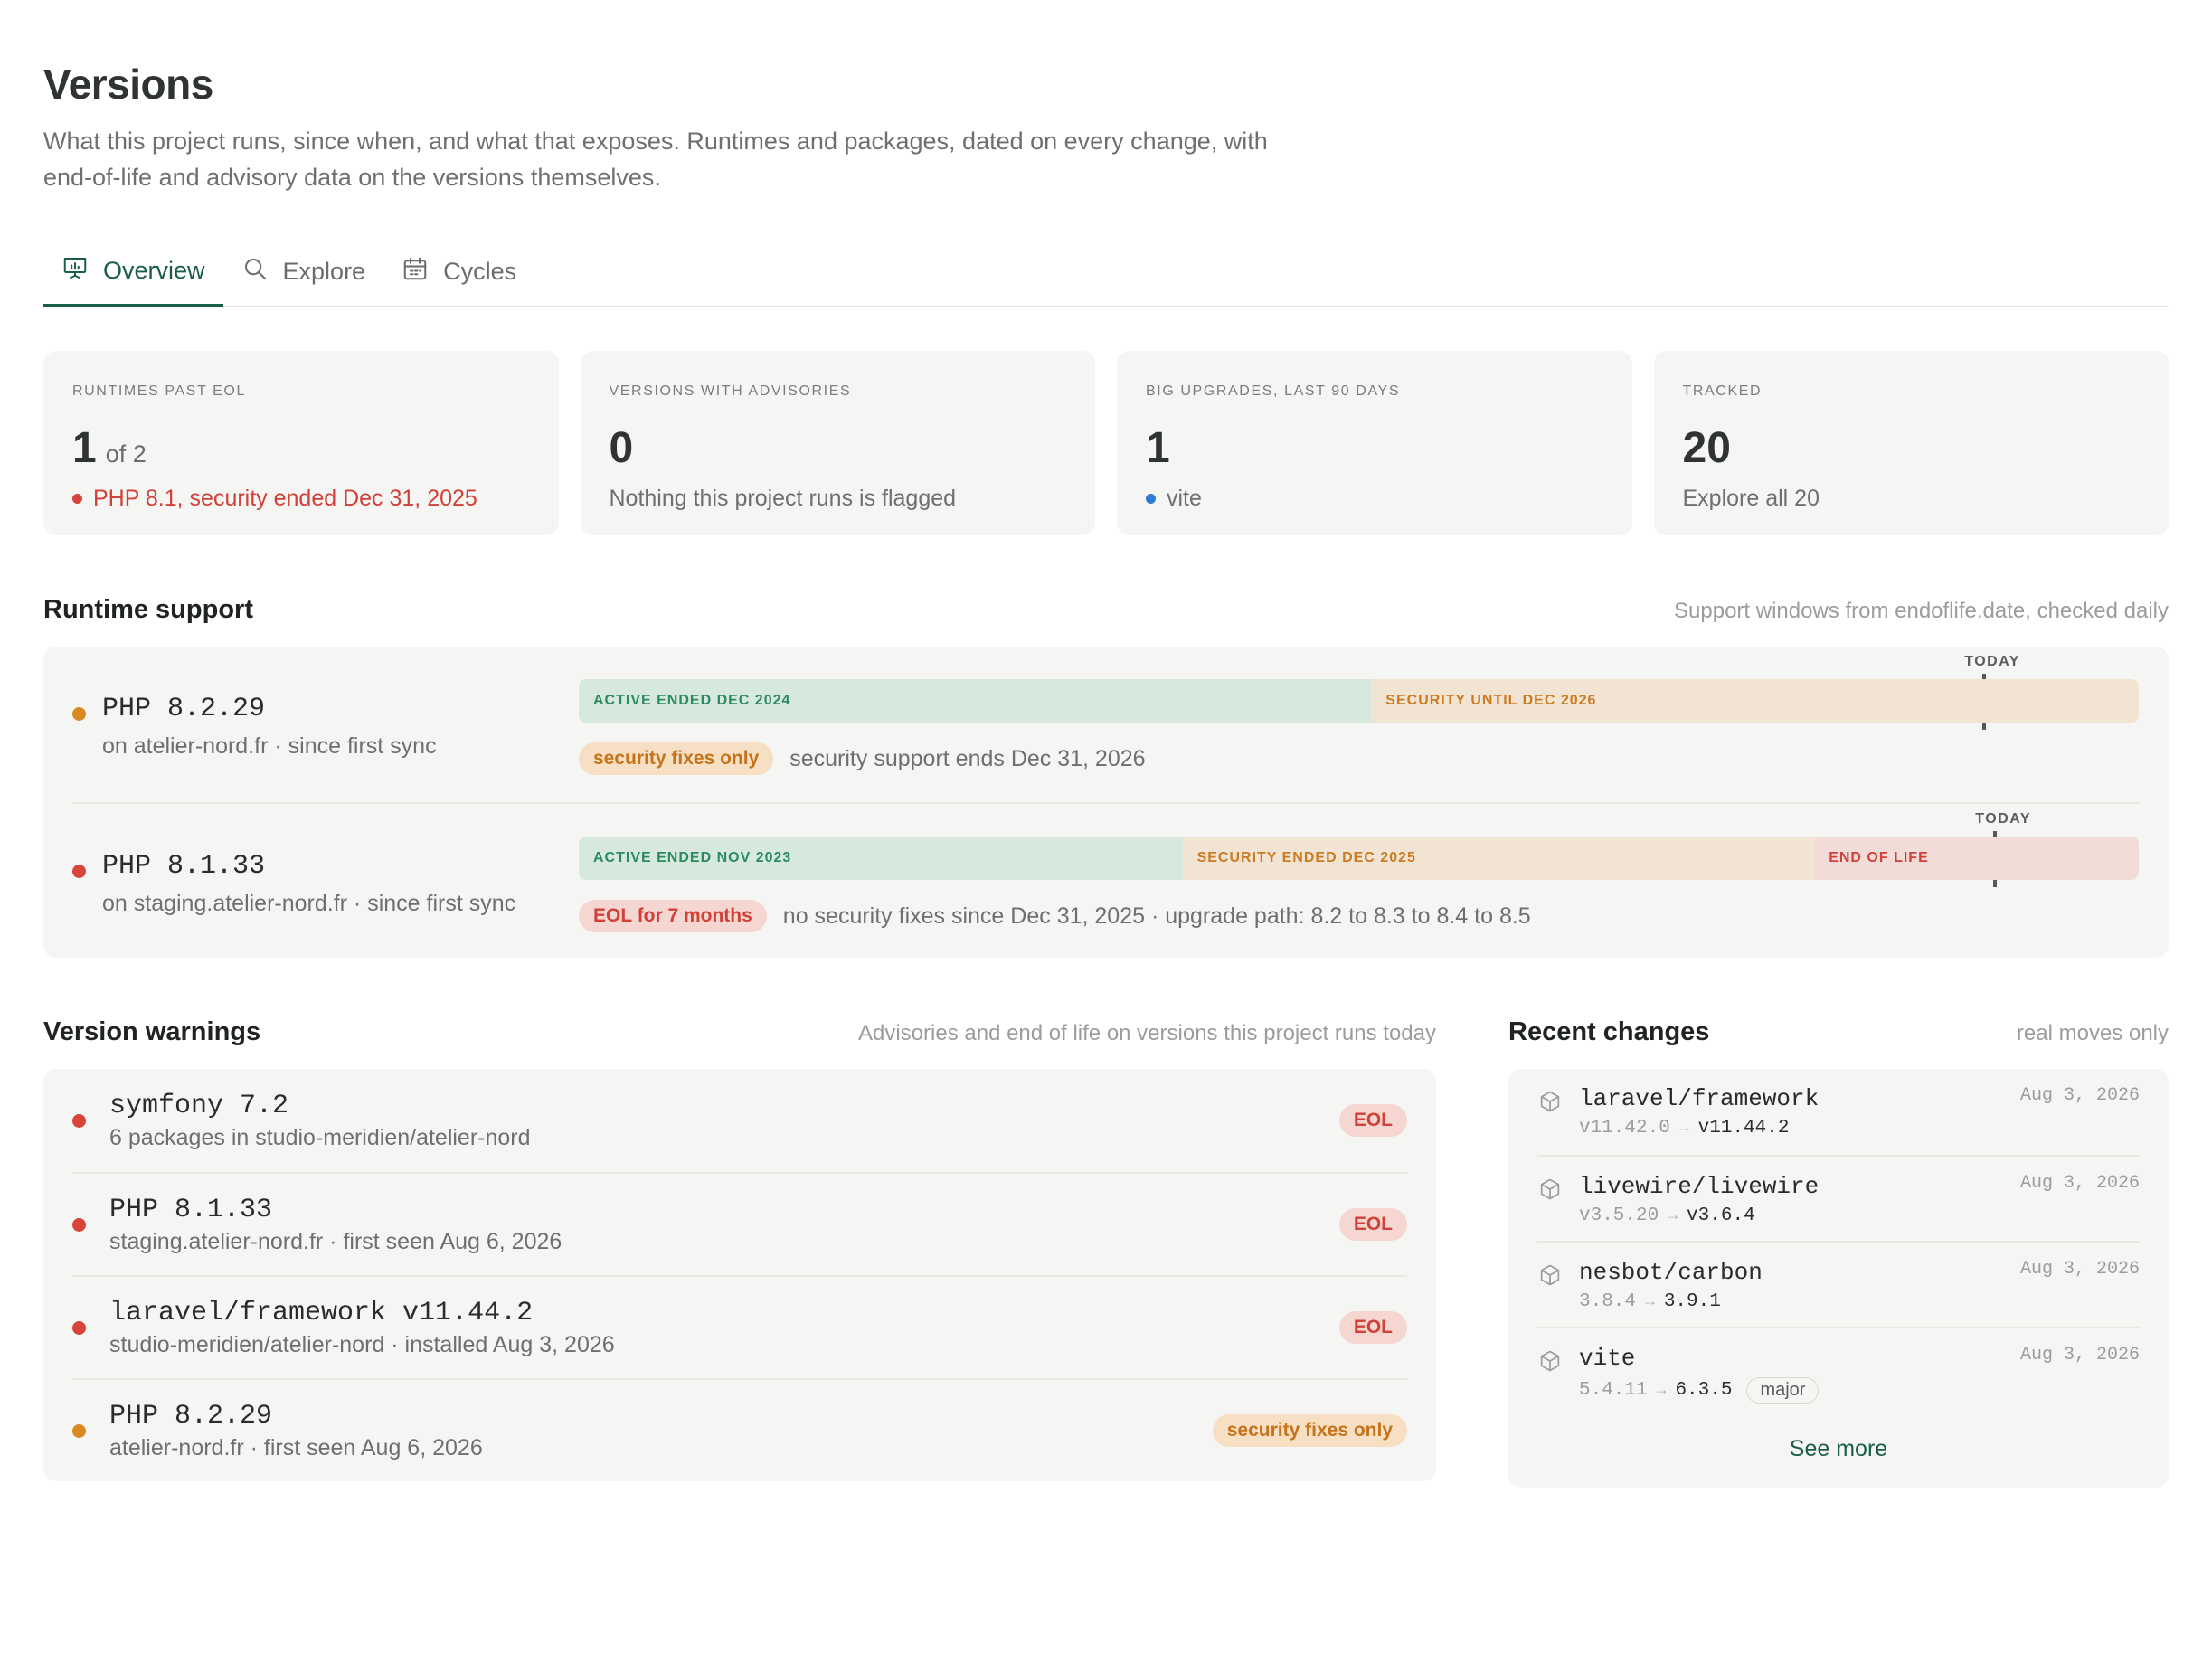 This screenshot has width=2212, height=1673. I want to click on card-sub: vite, so click(1375, 499).